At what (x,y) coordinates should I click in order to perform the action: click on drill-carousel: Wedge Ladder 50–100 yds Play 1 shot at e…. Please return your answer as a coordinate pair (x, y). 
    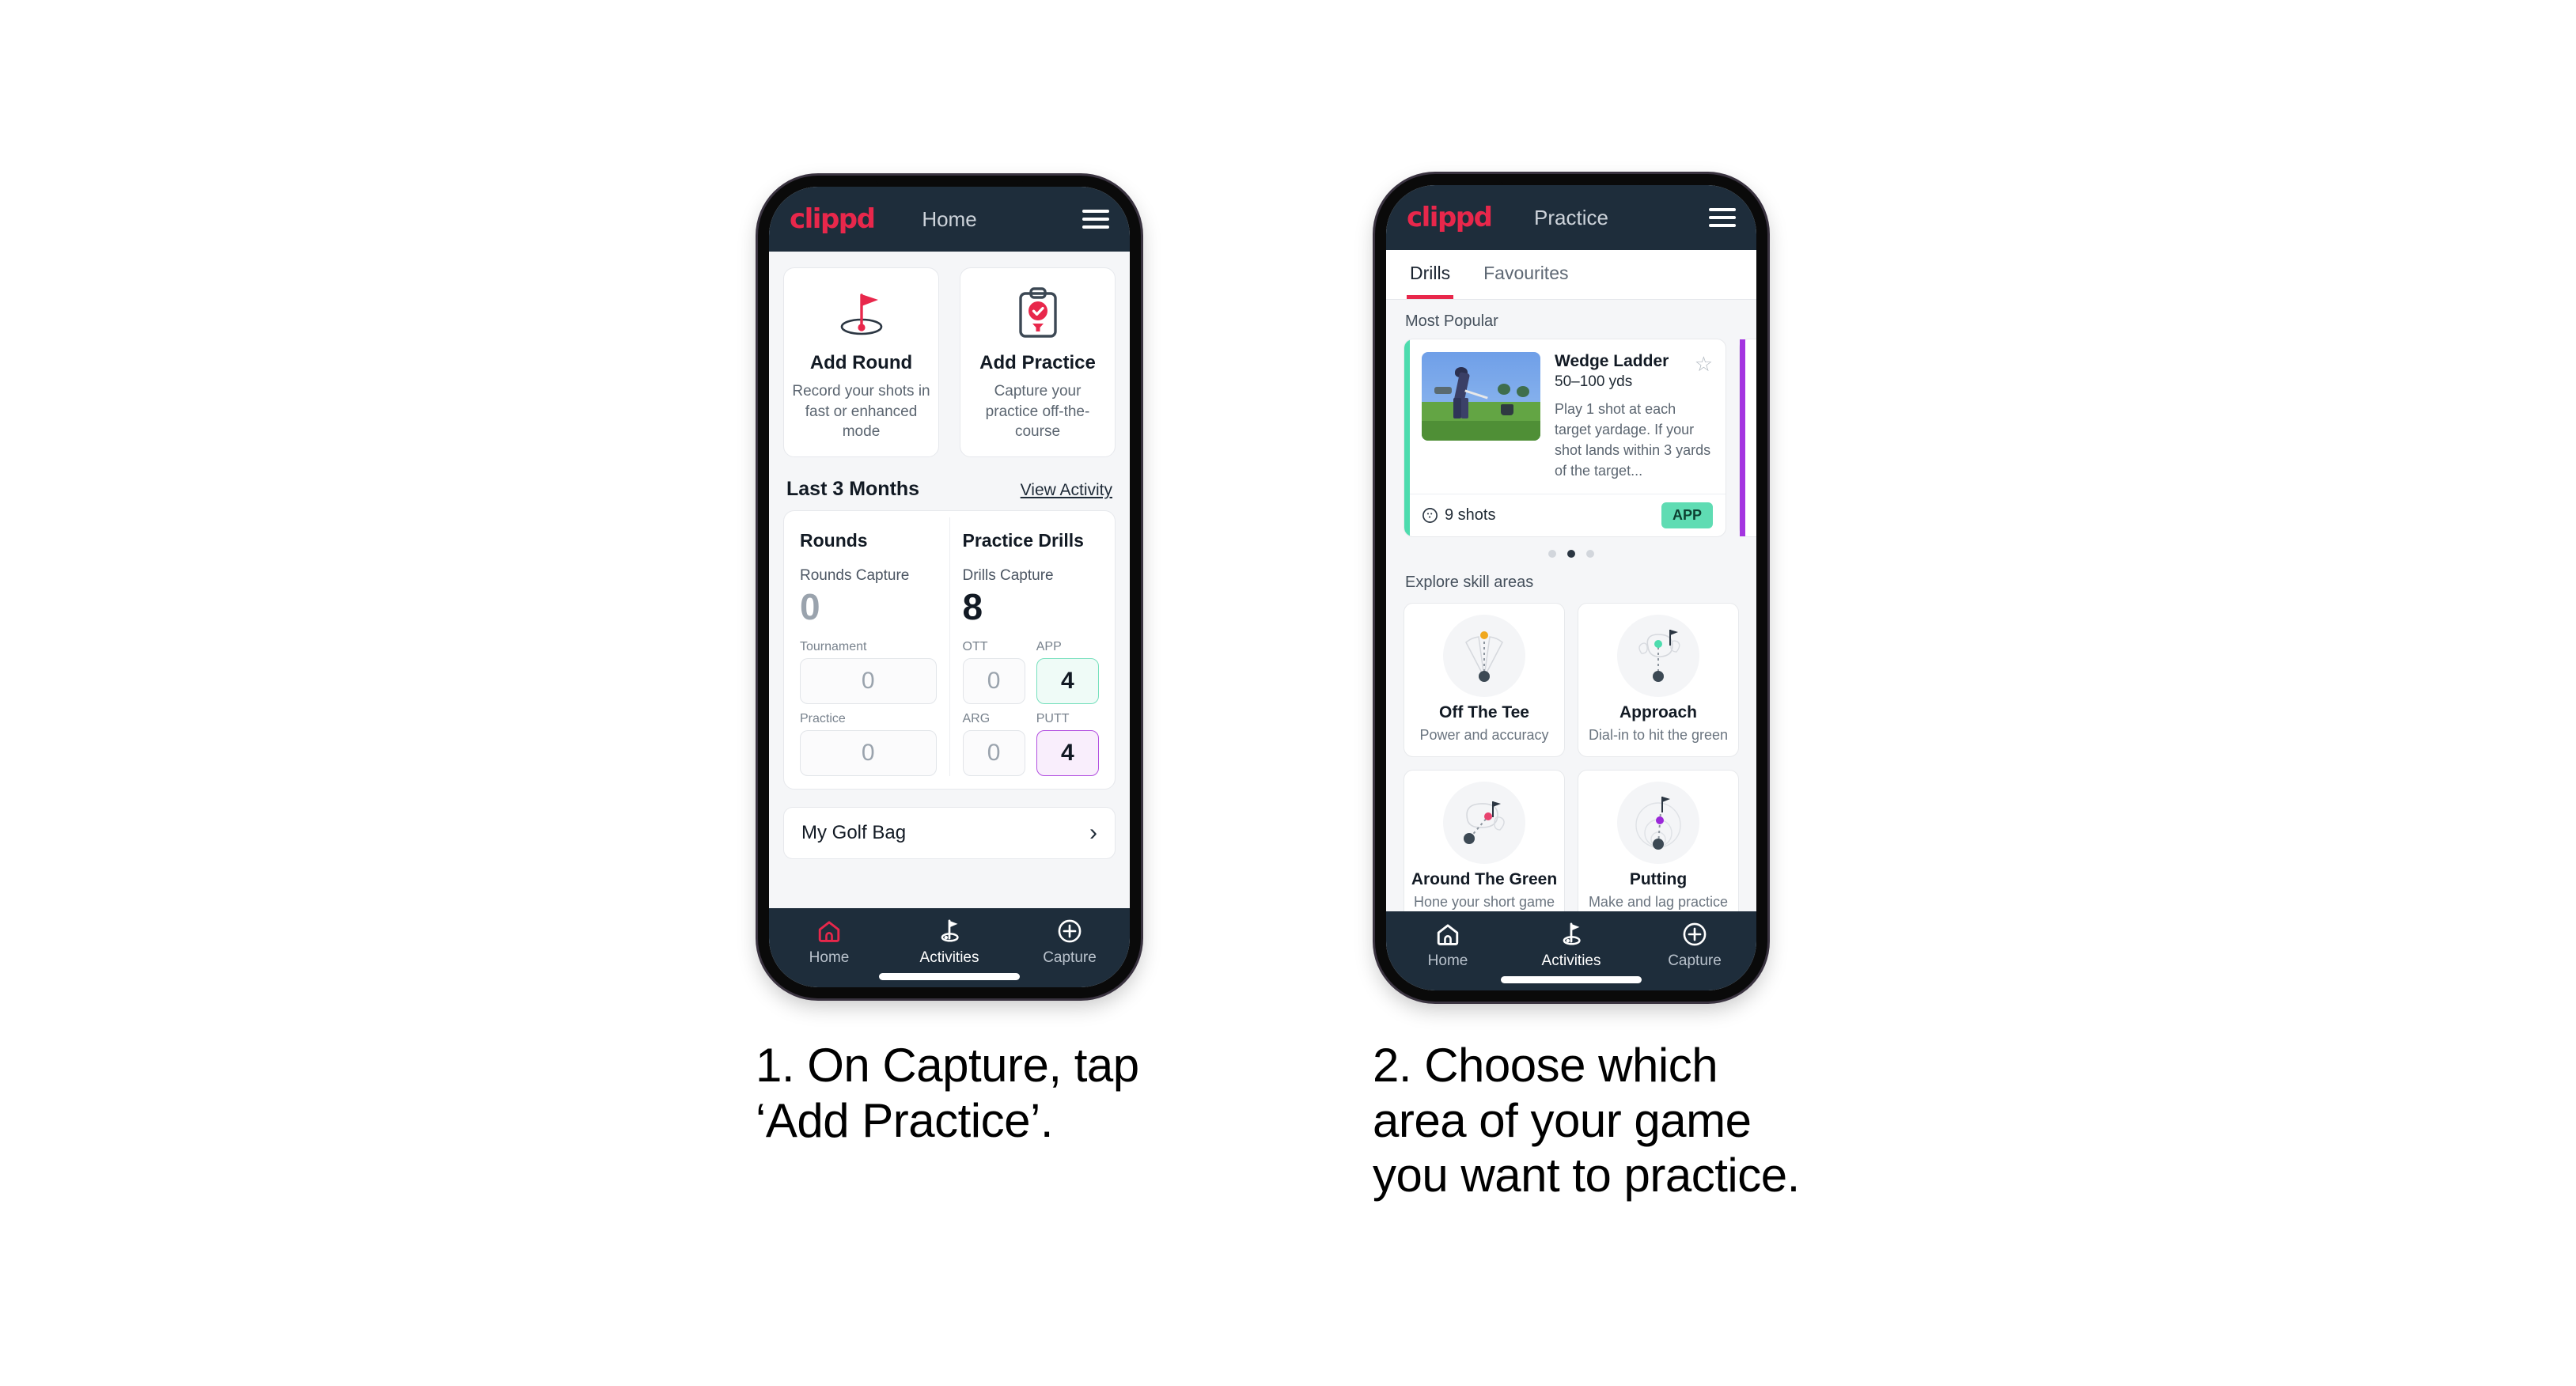
    Looking at the image, I should click on (1571, 439).